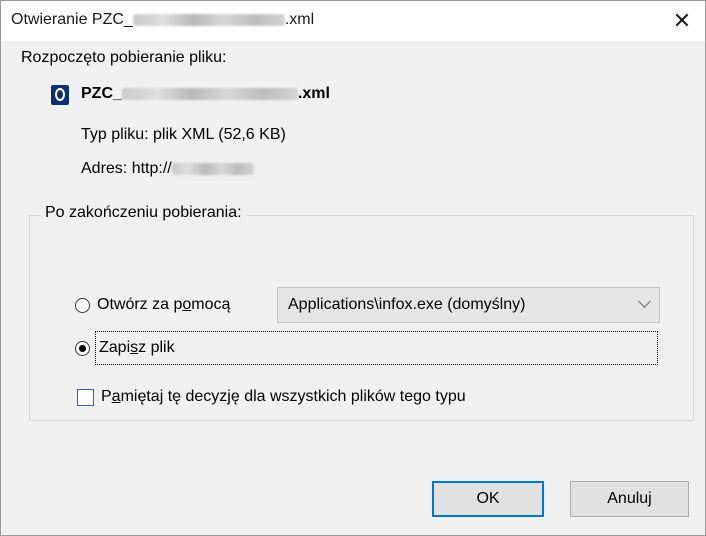 This screenshot has height=536, width=706. I want to click on download-intro-label: Rozpoczęto pobieranie pliku:, so click(124, 57).